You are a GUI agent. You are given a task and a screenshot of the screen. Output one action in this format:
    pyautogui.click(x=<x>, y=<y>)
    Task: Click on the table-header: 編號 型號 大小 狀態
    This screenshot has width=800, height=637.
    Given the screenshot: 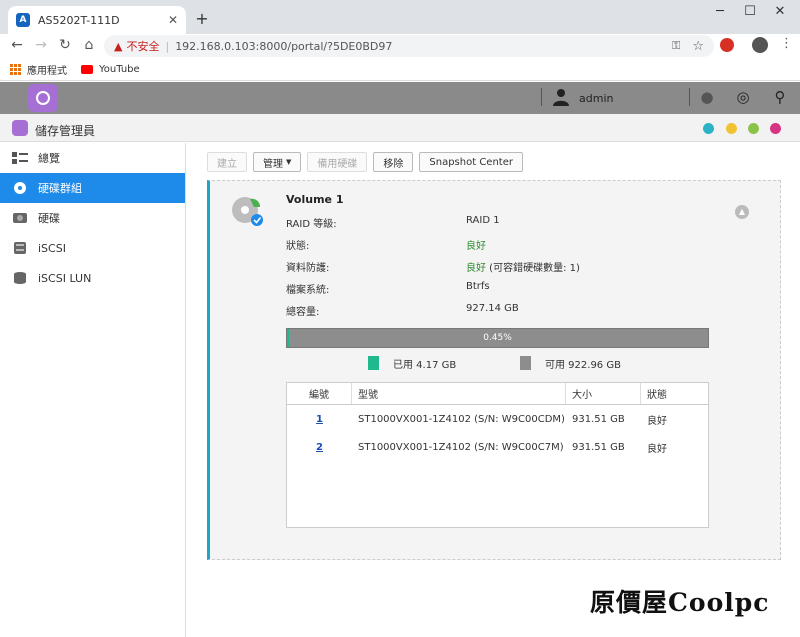 What is the action you would take?
    pyautogui.click(x=497, y=394)
    